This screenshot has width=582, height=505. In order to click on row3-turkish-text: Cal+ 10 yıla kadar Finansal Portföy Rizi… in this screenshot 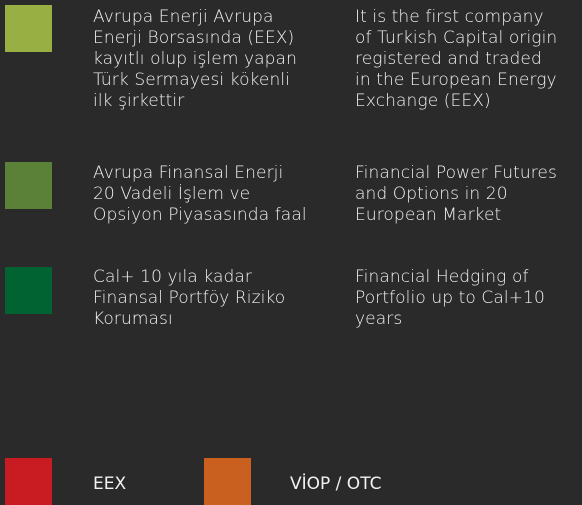, I will do `click(189, 298)`.